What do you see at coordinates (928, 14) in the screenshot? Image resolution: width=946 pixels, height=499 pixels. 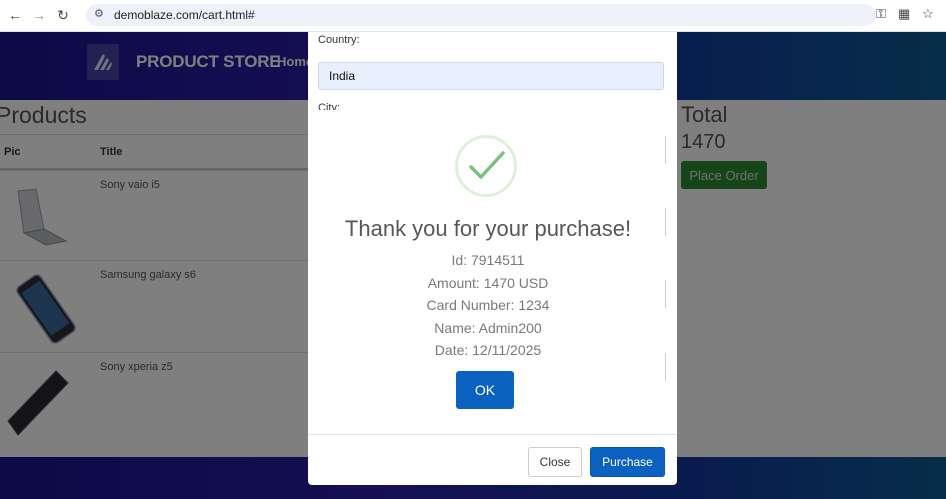 I see `bookmark-star-icon: ☆` at bounding box center [928, 14].